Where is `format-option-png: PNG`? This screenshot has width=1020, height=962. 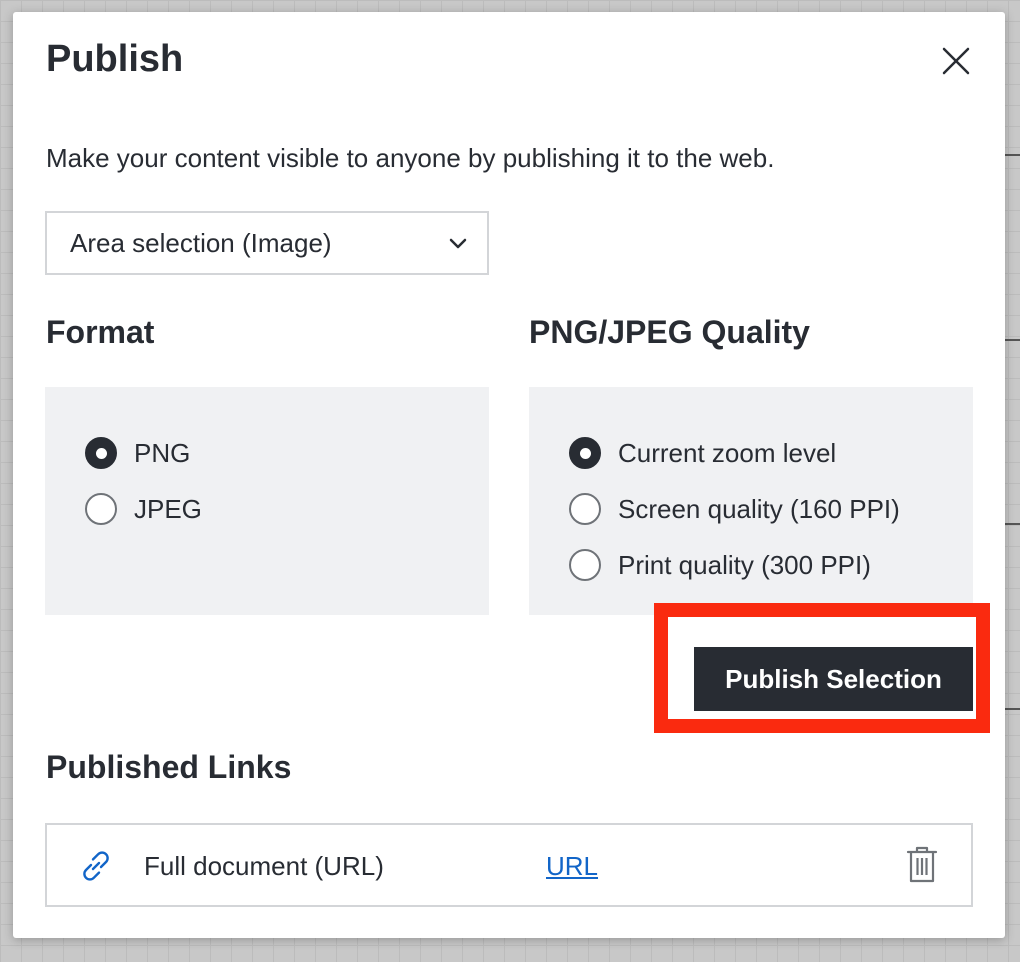
format-option-png: PNG is located at coordinates (137, 453).